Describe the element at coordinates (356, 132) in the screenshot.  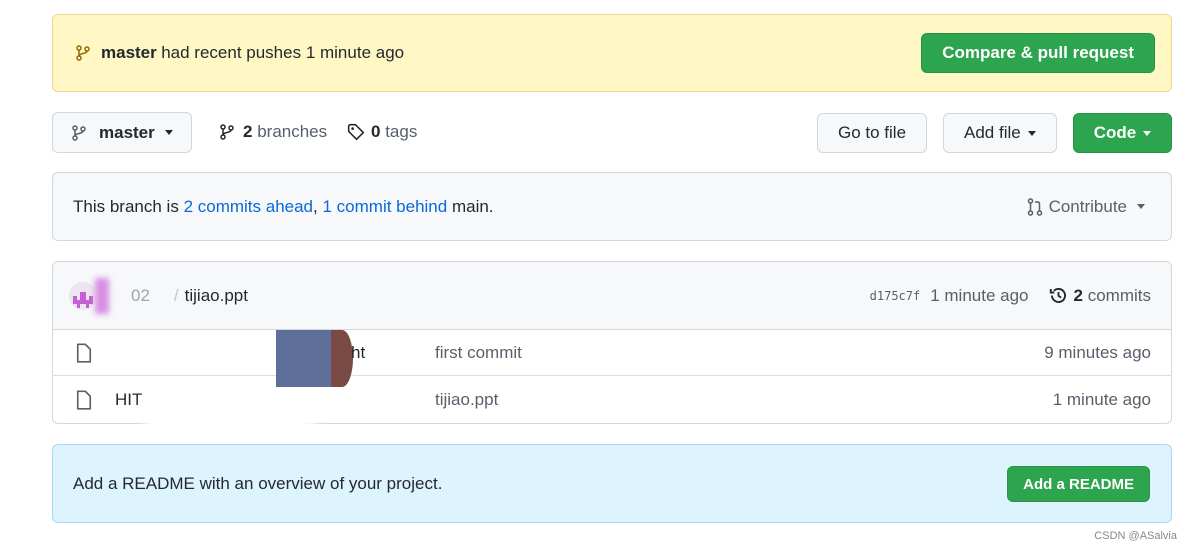
I see `tag-icon` at that location.